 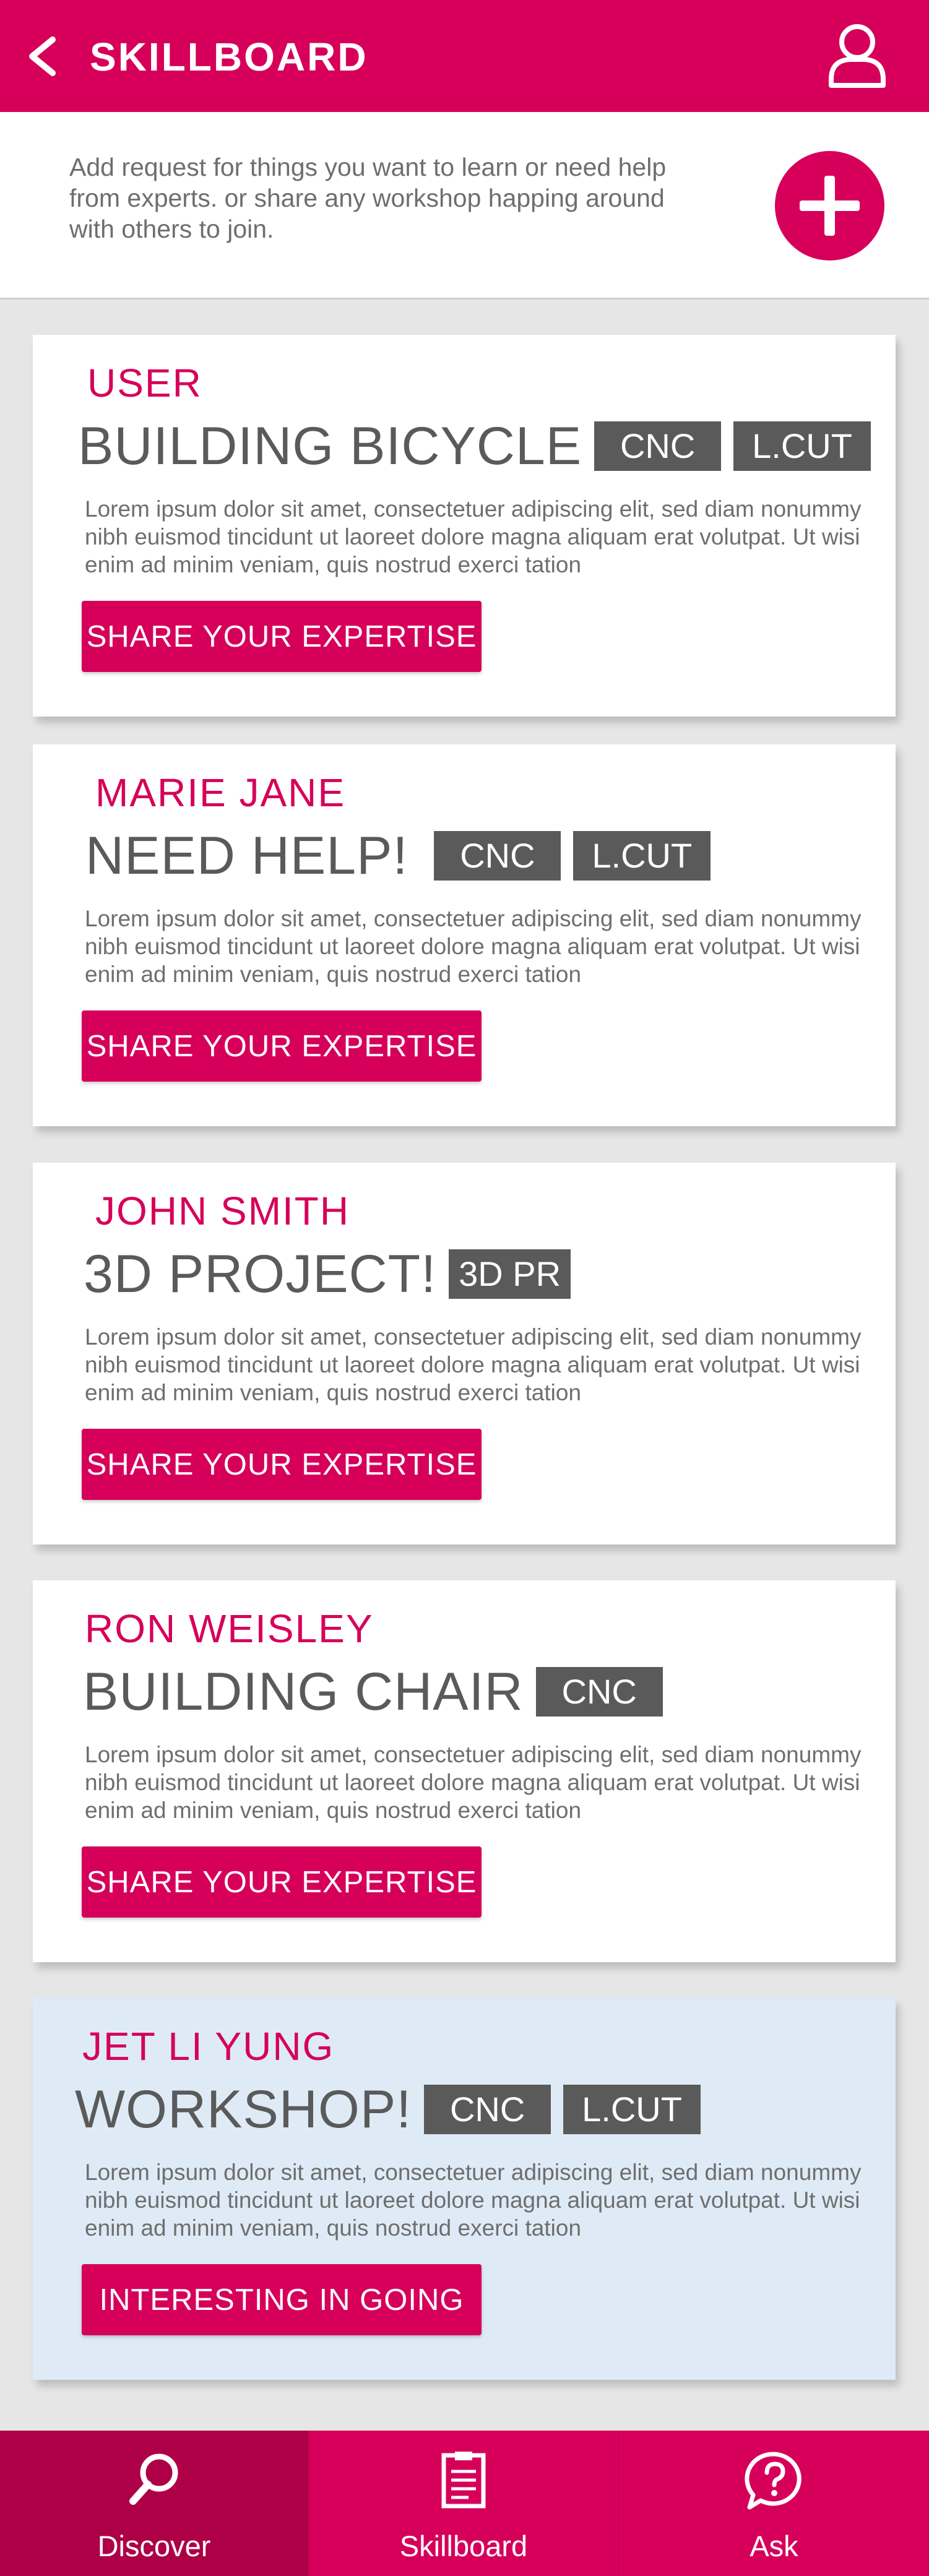 I want to click on nav-item-ask: Ask, so click(x=774, y=2503).